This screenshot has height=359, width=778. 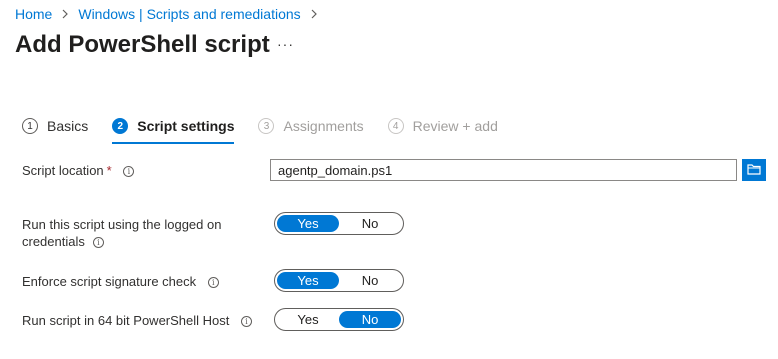 I want to click on run-64bit-text: Run script in 64 bit PowerShell Host, so click(x=126, y=320).